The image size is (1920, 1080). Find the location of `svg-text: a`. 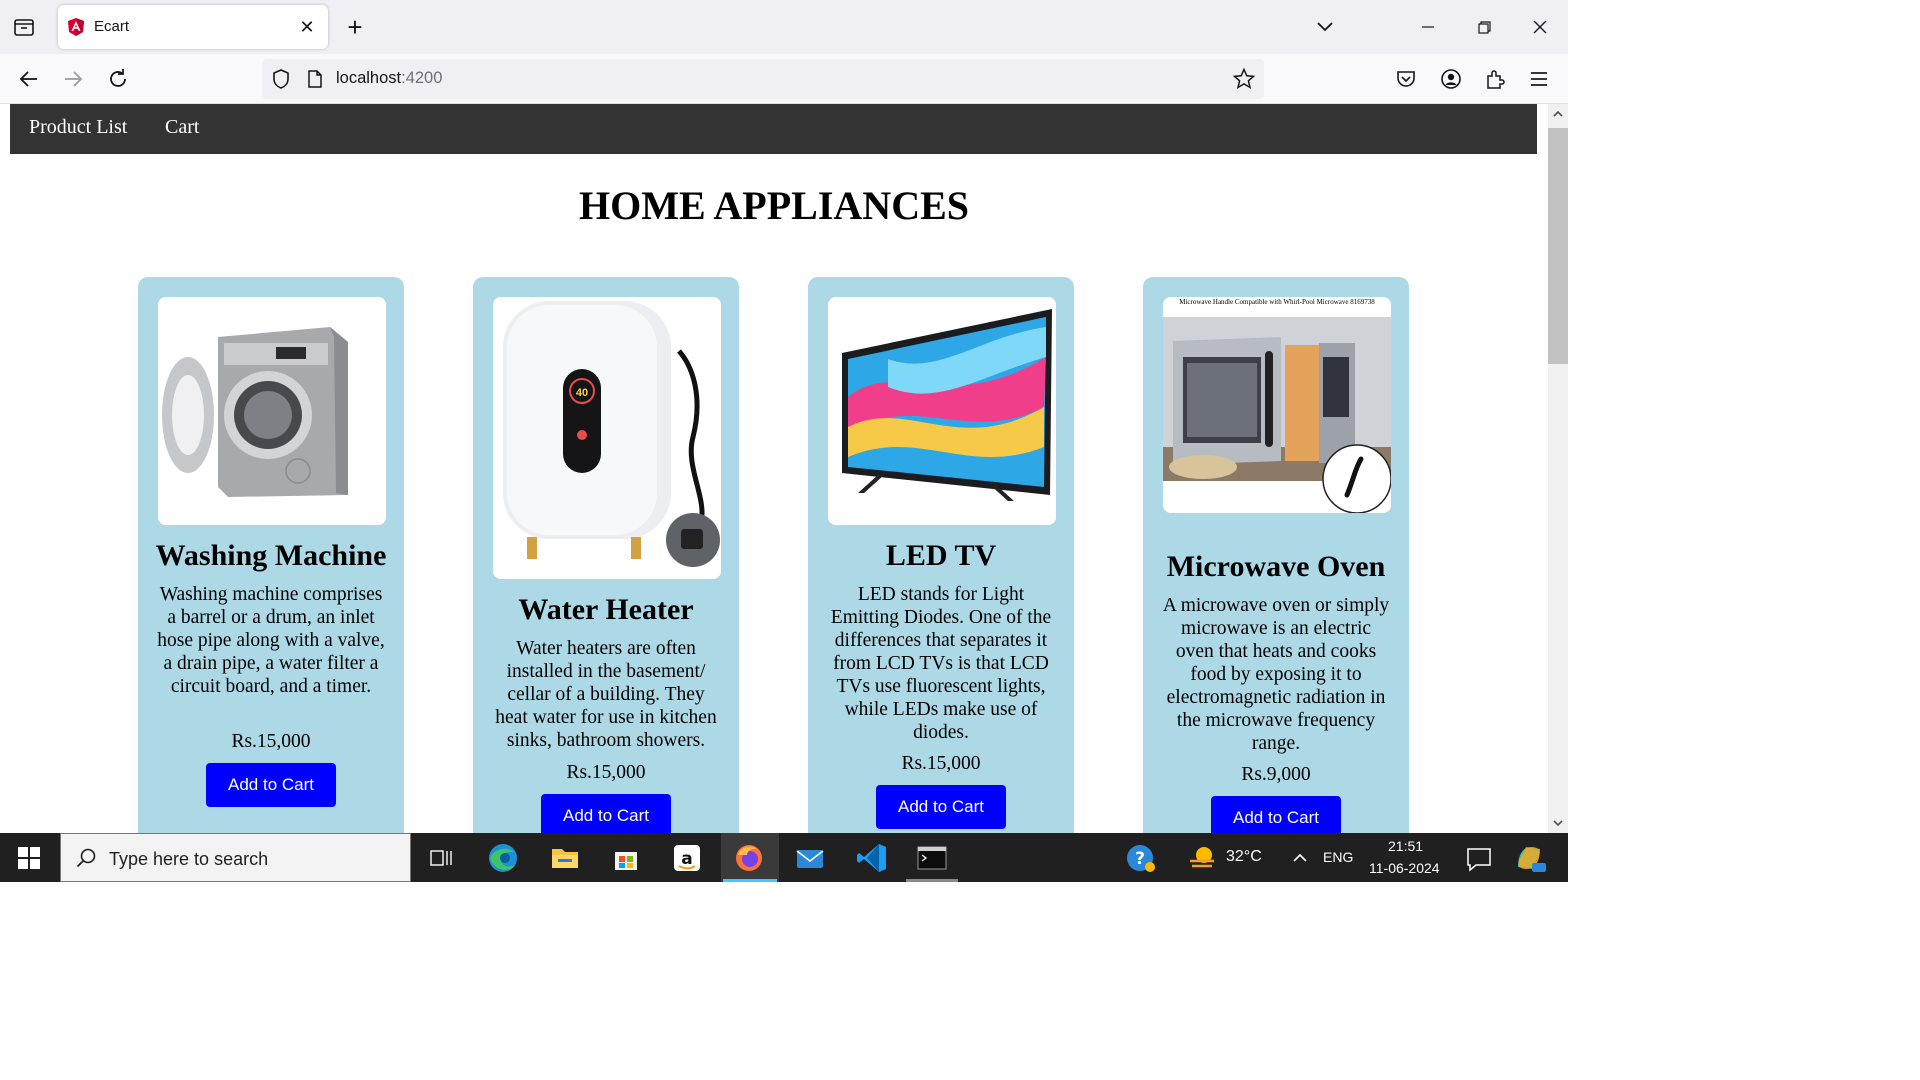

svg-text: a is located at coordinates (686, 859).